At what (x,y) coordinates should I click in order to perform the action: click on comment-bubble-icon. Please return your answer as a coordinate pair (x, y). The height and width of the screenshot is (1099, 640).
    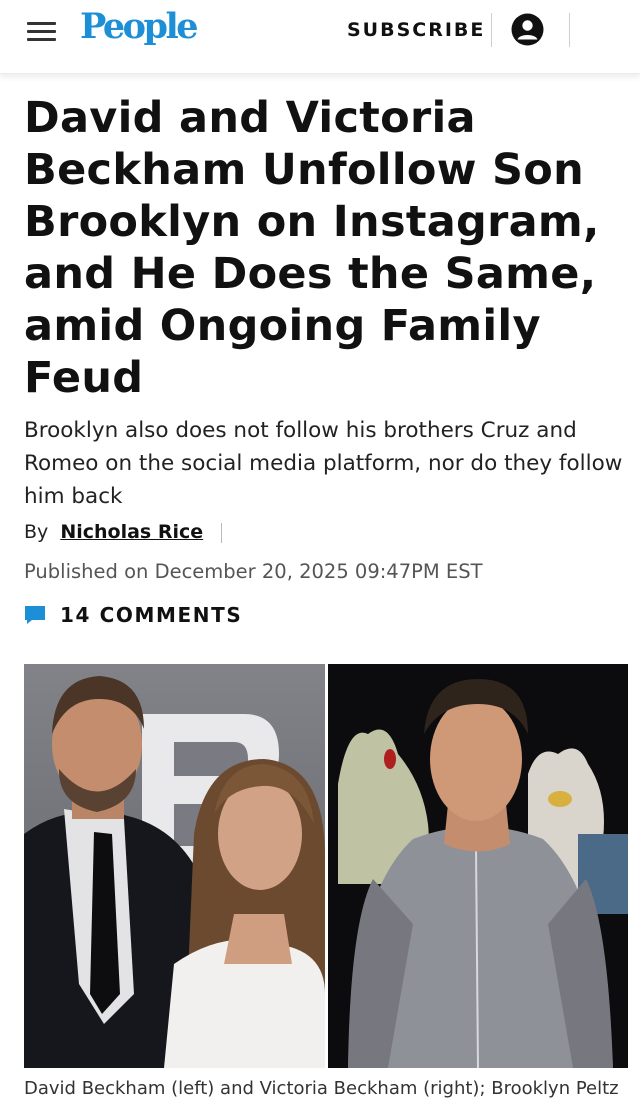
    Looking at the image, I should click on (35, 615).